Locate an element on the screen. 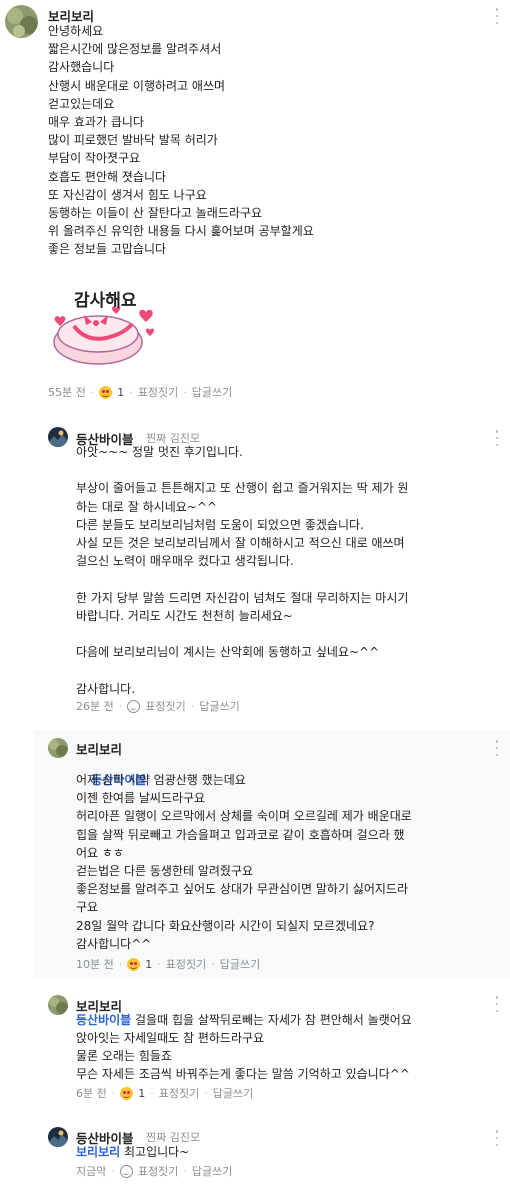 The width and height of the screenshot is (510, 1185). mention-link: 등산바이블 is located at coordinates (103, 1020).